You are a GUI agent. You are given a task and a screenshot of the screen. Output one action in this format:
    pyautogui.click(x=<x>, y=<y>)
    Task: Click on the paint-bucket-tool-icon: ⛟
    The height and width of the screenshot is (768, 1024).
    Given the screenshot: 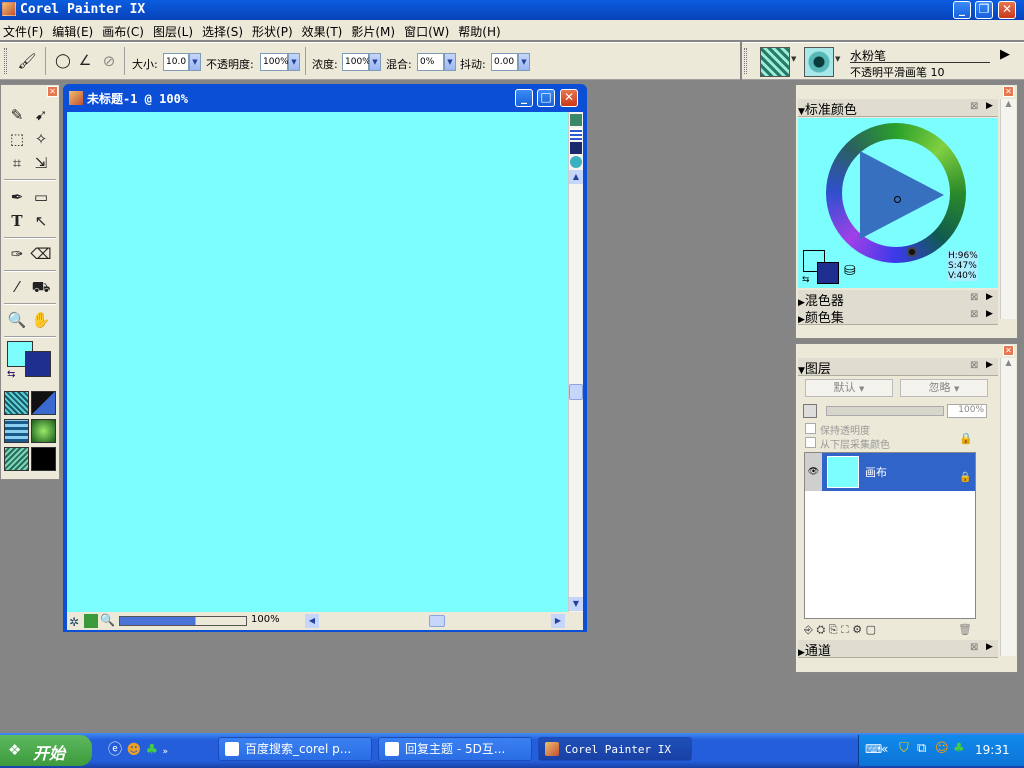 What is the action you would take?
    pyautogui.click(x=41, y=287)
    